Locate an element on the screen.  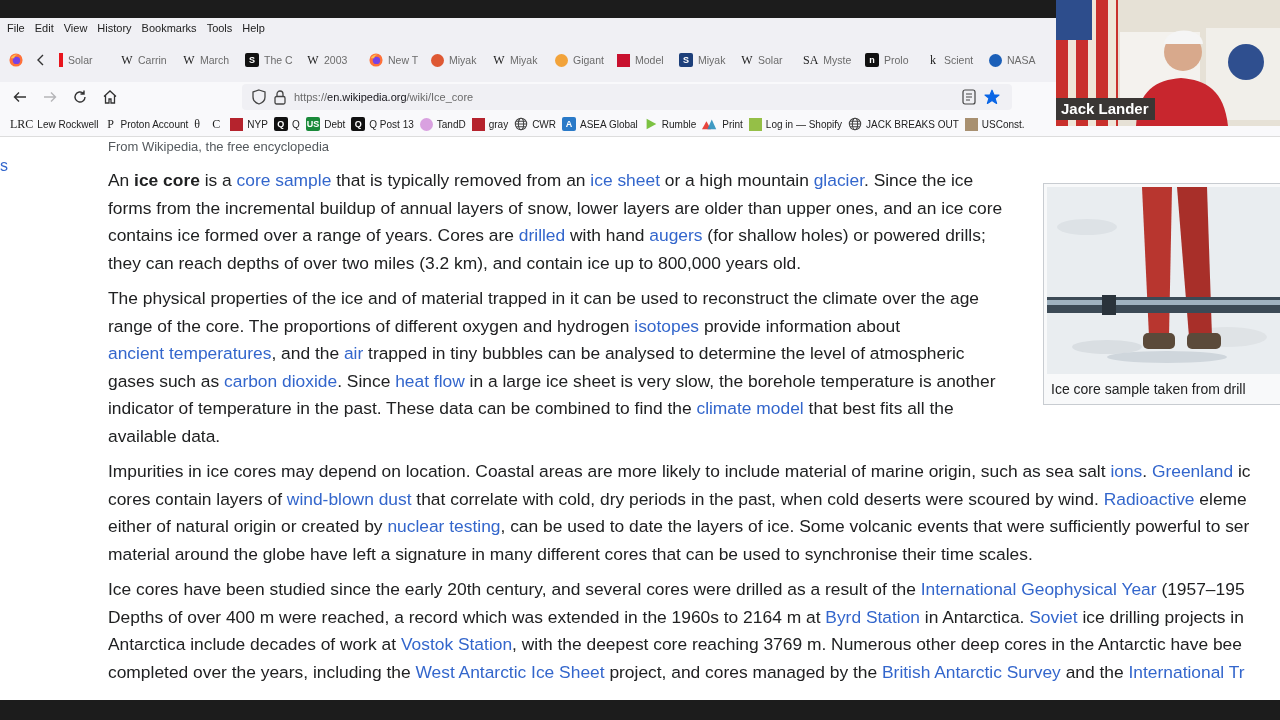
tab: Miyak is located at coordinates (456, 60).